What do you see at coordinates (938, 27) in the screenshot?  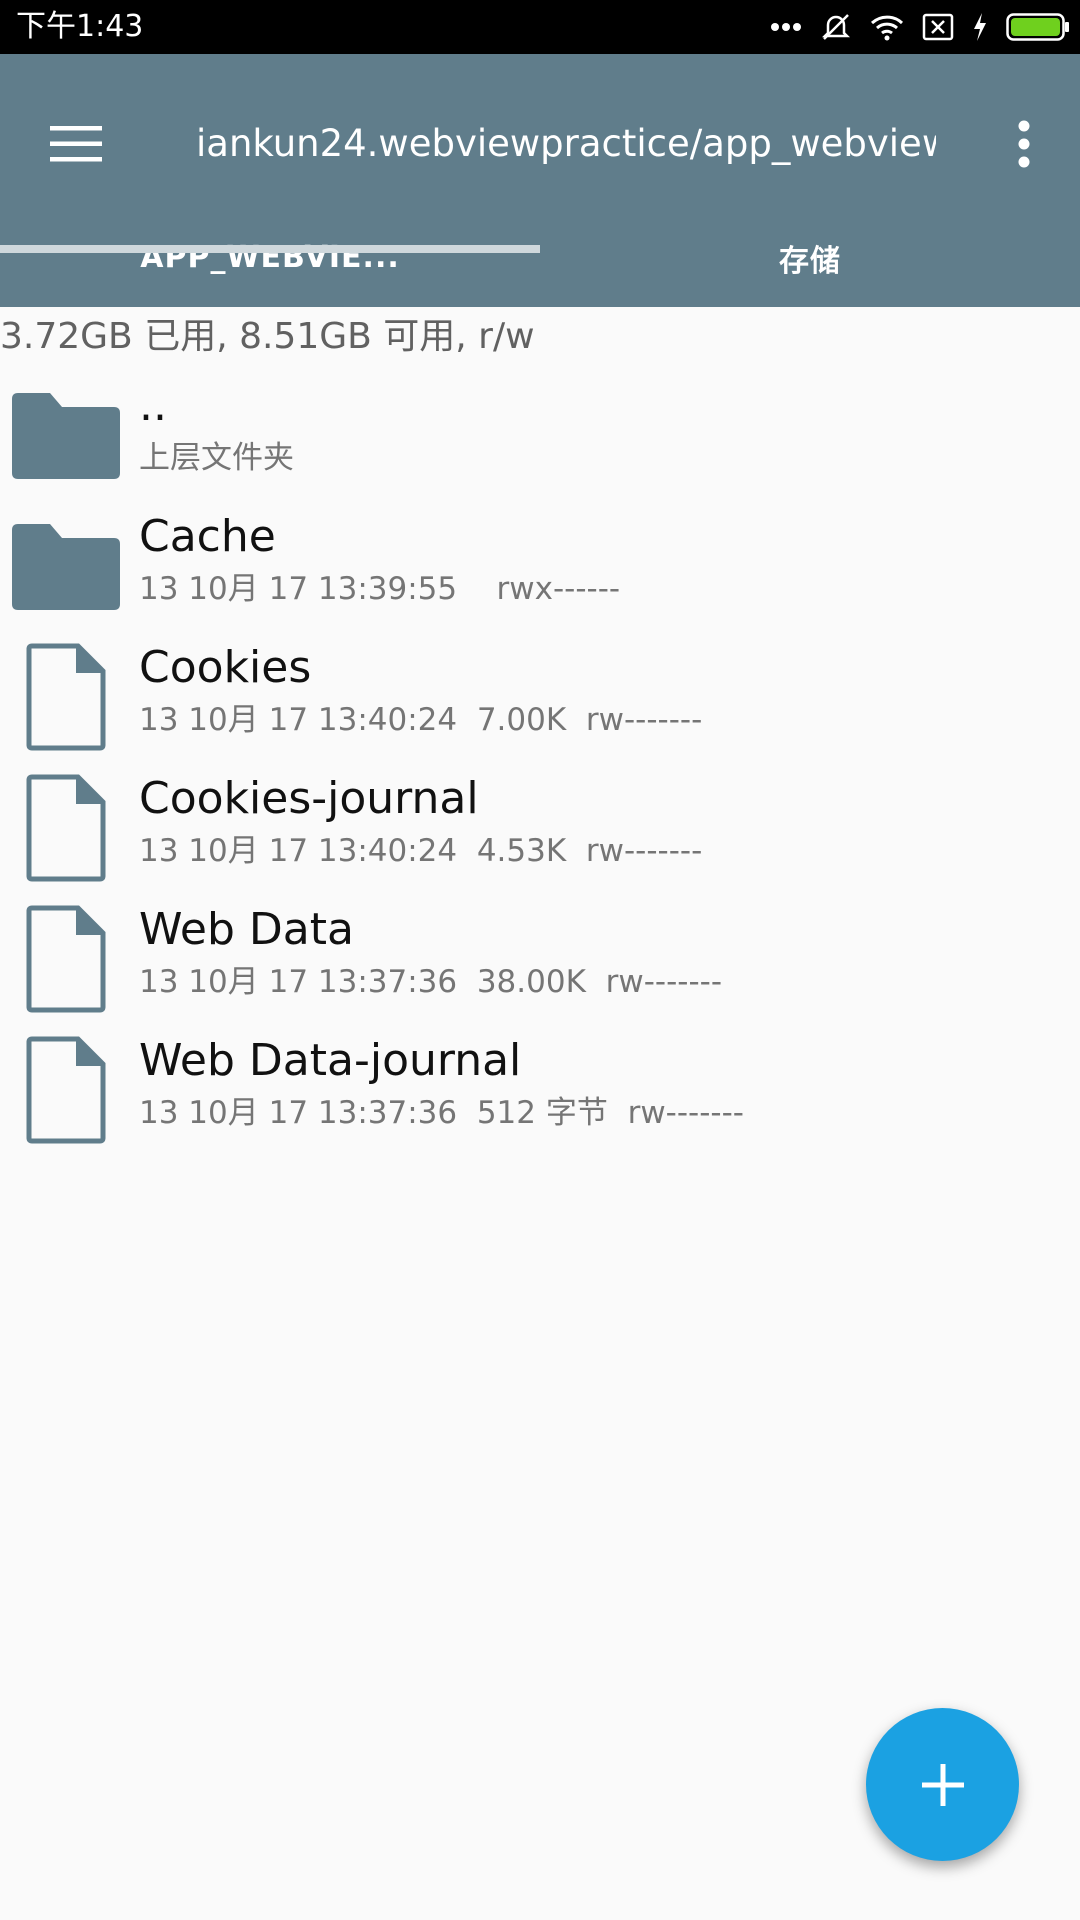 I see `sim-disabled-icon` at bounding box center [938, 27].